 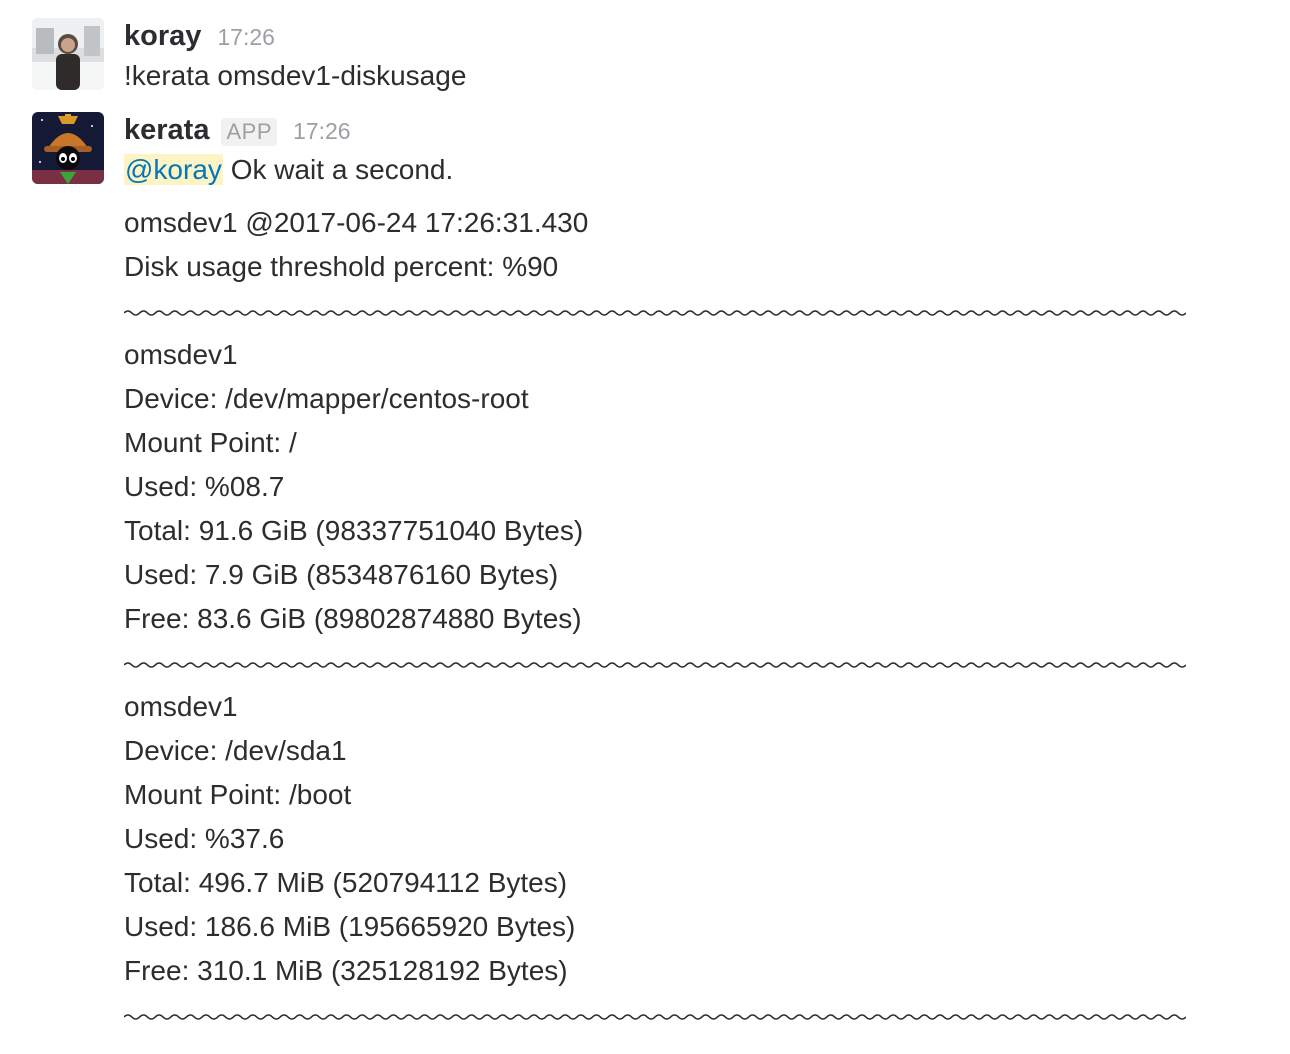 What do you see at coordinates (342, 169) in the screenshot?
I see `message-body: Ok wait a second.` at bounding box center [342, 169].